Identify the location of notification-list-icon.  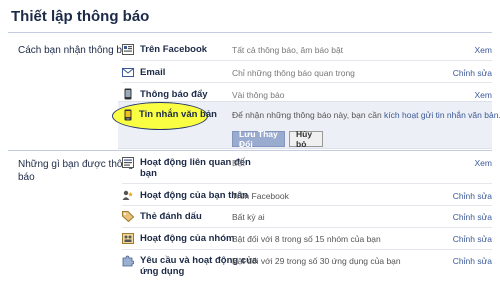
(128, 162).